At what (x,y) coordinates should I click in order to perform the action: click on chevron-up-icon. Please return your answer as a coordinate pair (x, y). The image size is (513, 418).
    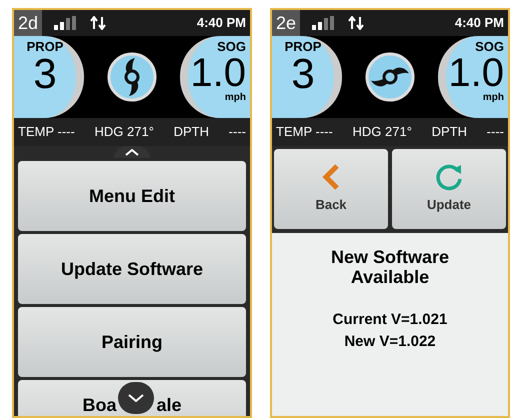
    Looking at the image, I should click on (132, 152).